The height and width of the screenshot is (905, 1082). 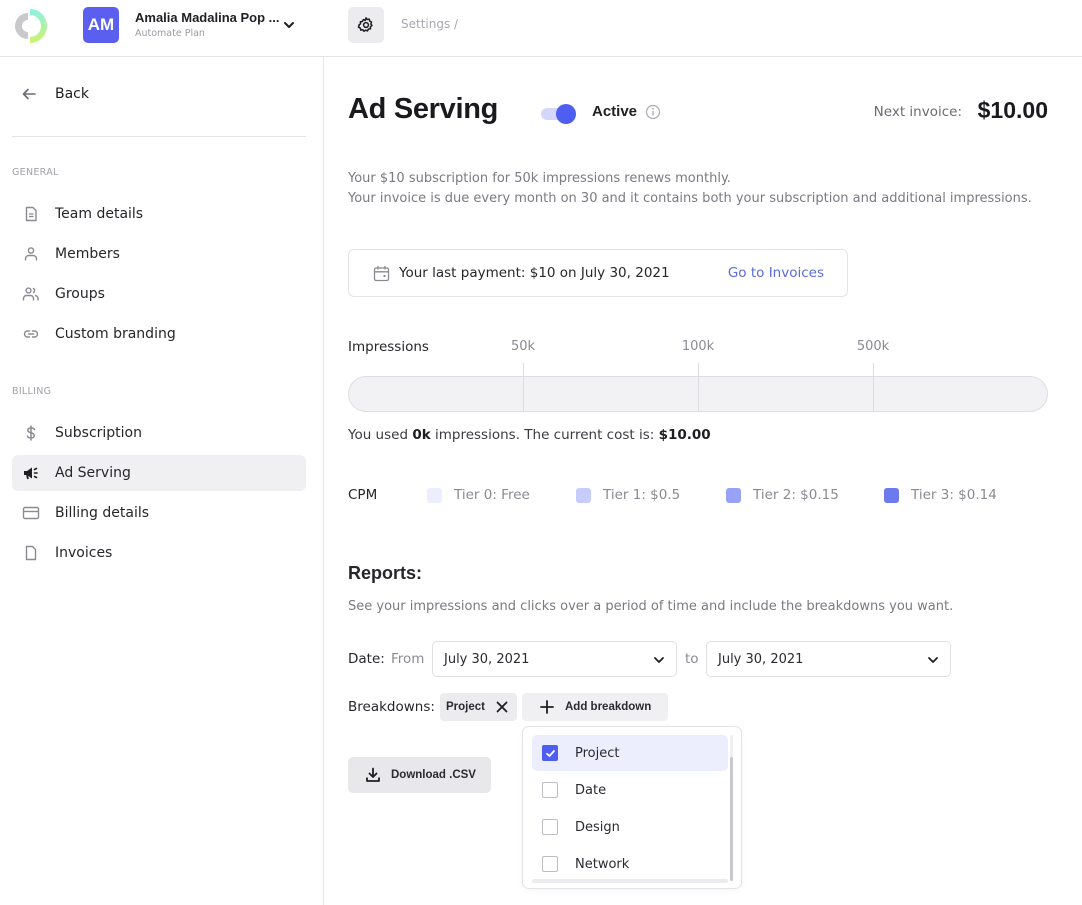 I want to click on to-date-value: July 30, 2021, so click(x=761, y=659).